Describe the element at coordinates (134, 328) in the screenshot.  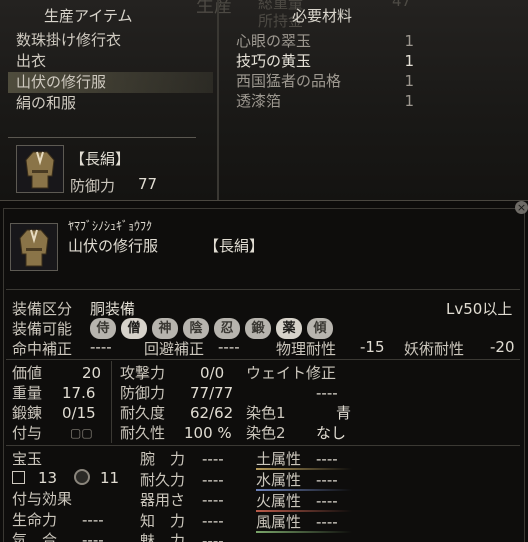
I see `class-tag: 僧` at that location.